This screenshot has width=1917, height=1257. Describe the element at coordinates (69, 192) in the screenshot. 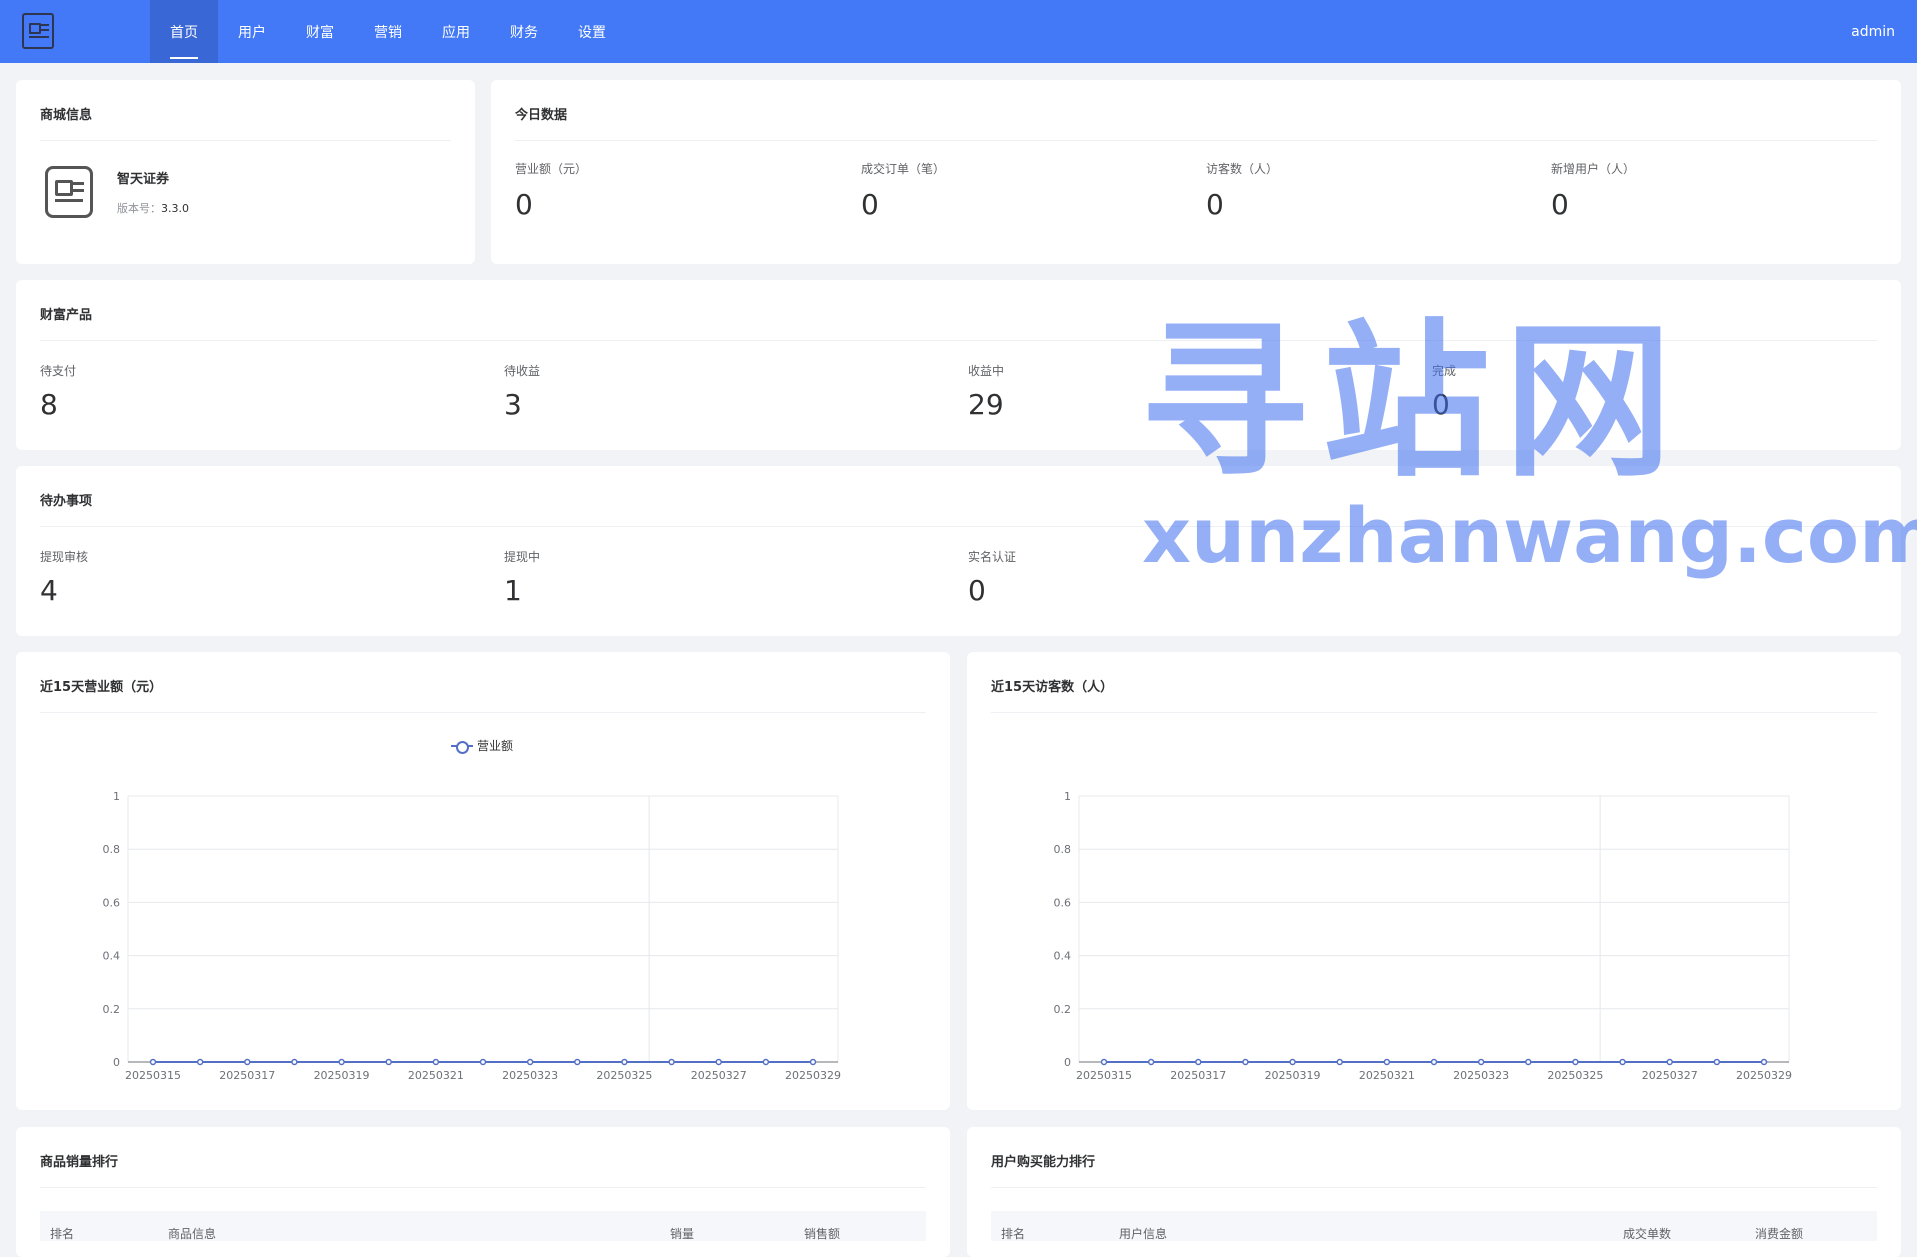

I see `shop-logo-icon` at that location.